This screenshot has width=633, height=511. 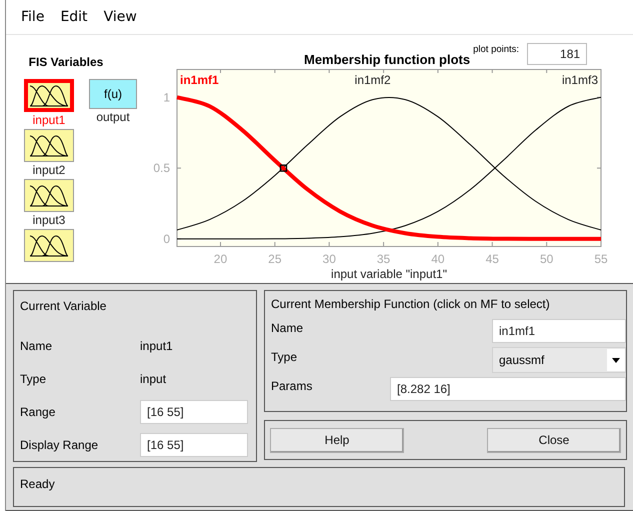 What do you see at coordinates (221, 259) in the screenshot?
I see `tick-label: 20` at bounding box center [221, 259].